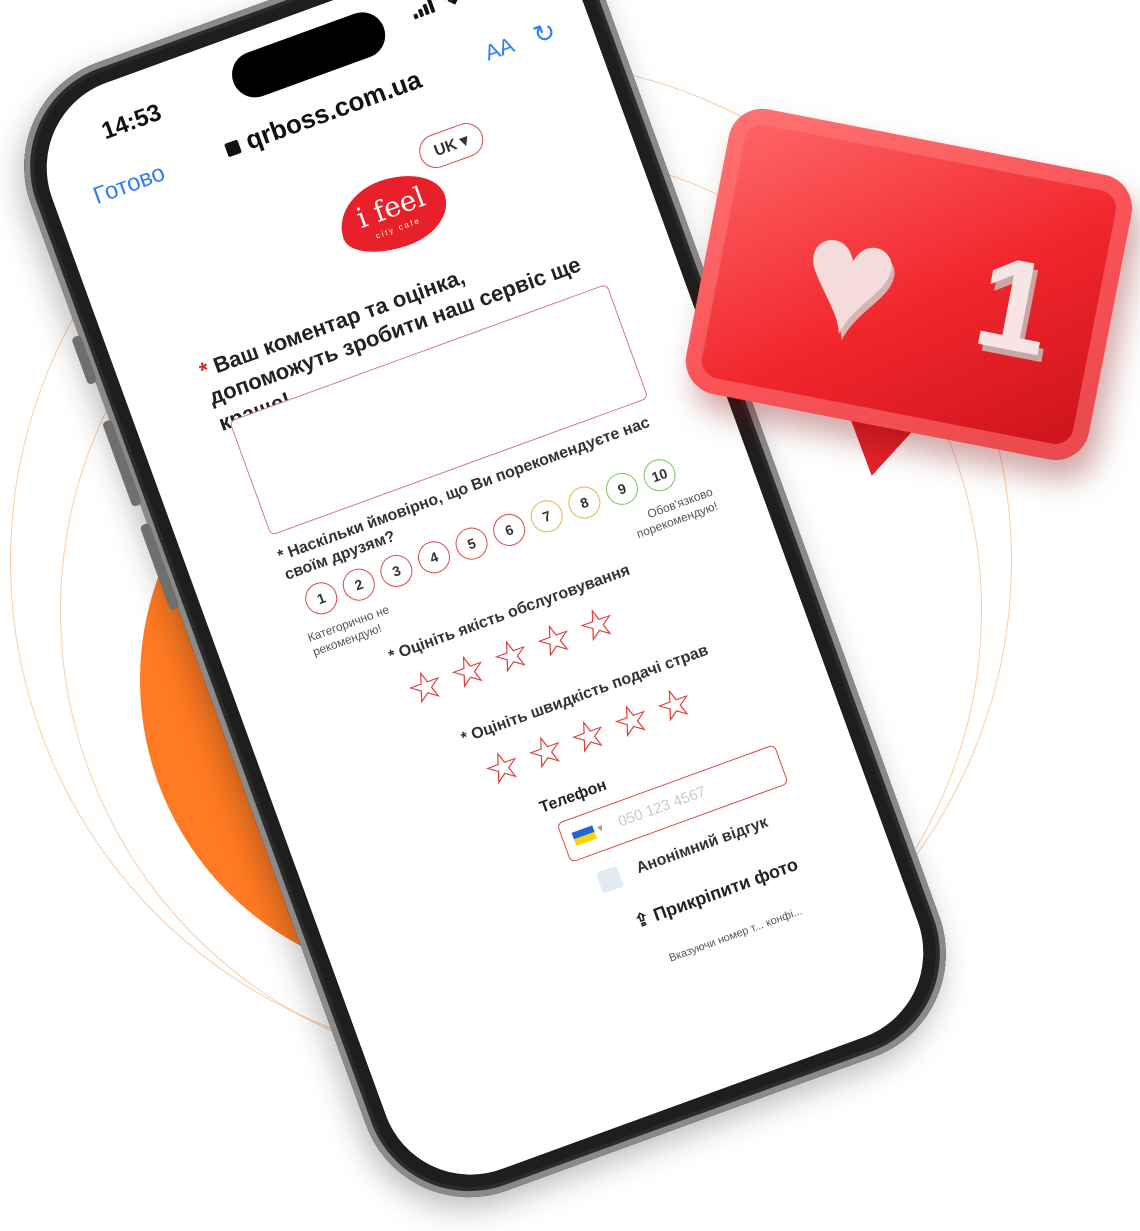 This screenshot has width=1140, height=1231. What do you see at coordinates (445, 148) in the screenshot?
I see `language-value: UK` at bounding box center [445, 148].